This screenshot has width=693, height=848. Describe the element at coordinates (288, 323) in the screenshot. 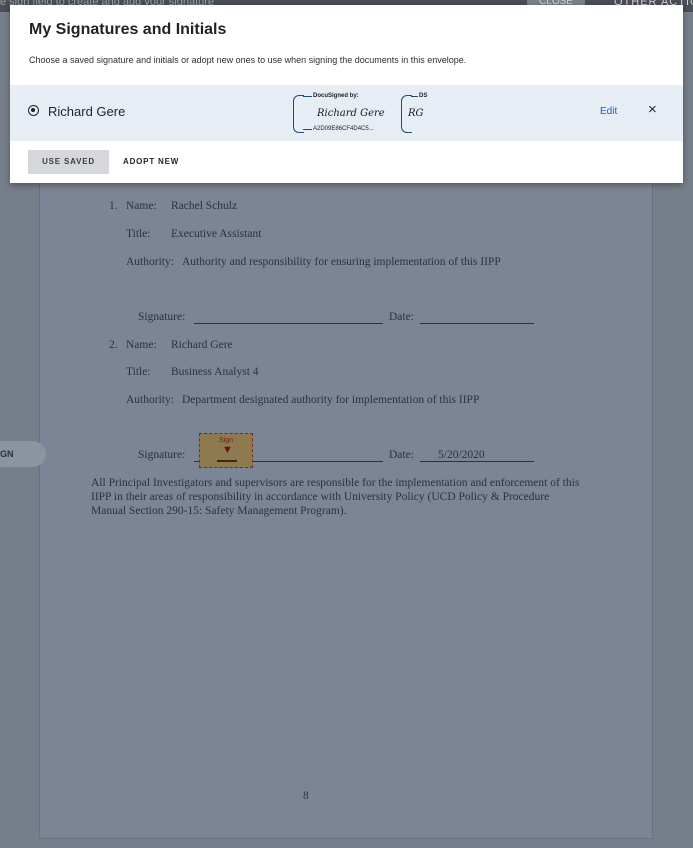

I see `signature-line` at that location.